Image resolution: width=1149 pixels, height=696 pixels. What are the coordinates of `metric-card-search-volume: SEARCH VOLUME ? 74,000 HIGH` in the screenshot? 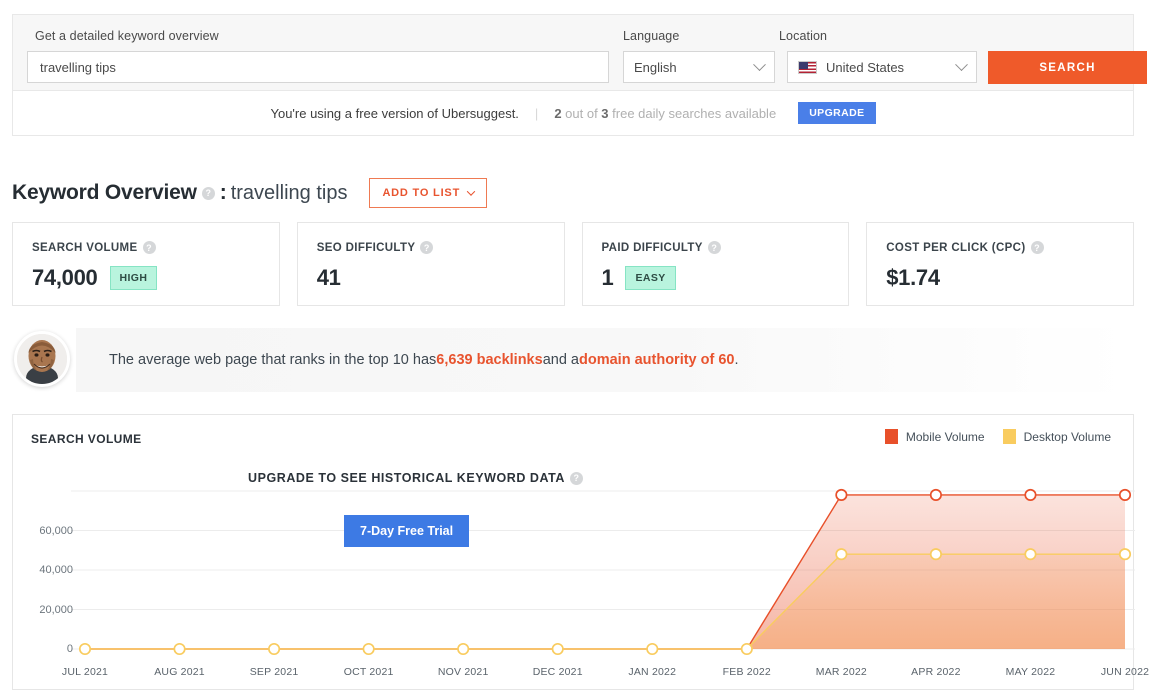 It's located at (146, 264).